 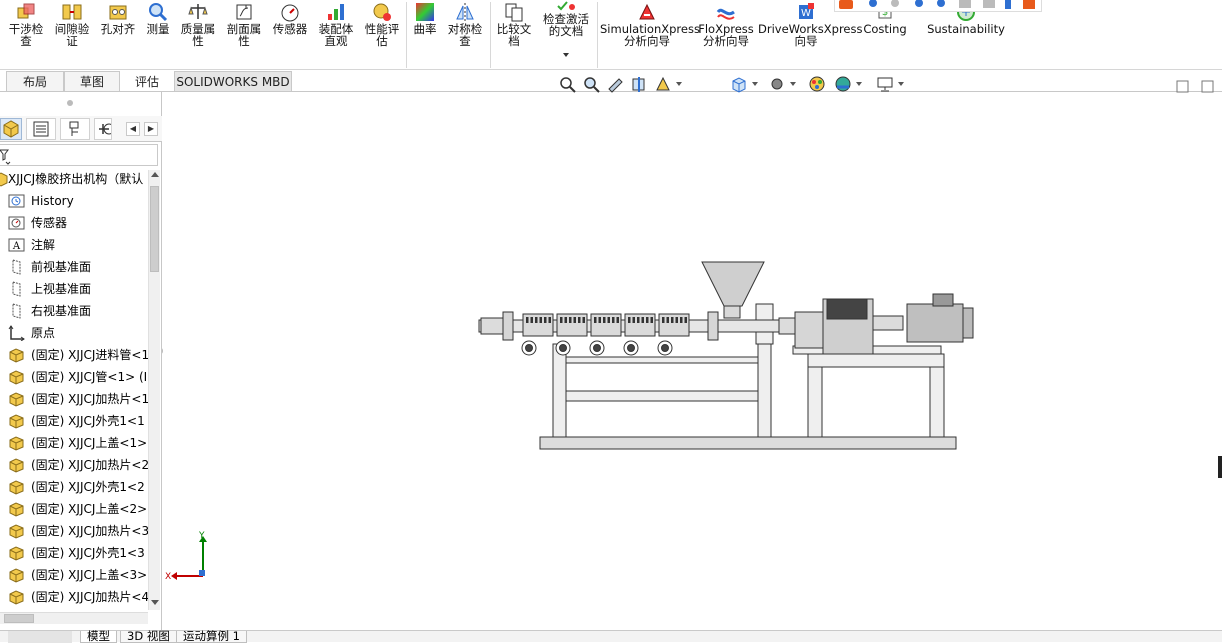 I want to click on tree-item-part: (固定) XJJCJ管<1> (I, so click(x=74, y=377).